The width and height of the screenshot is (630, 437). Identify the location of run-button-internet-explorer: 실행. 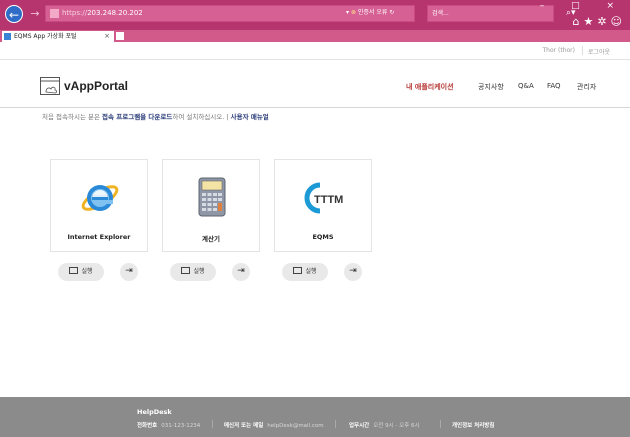
(81, 272).